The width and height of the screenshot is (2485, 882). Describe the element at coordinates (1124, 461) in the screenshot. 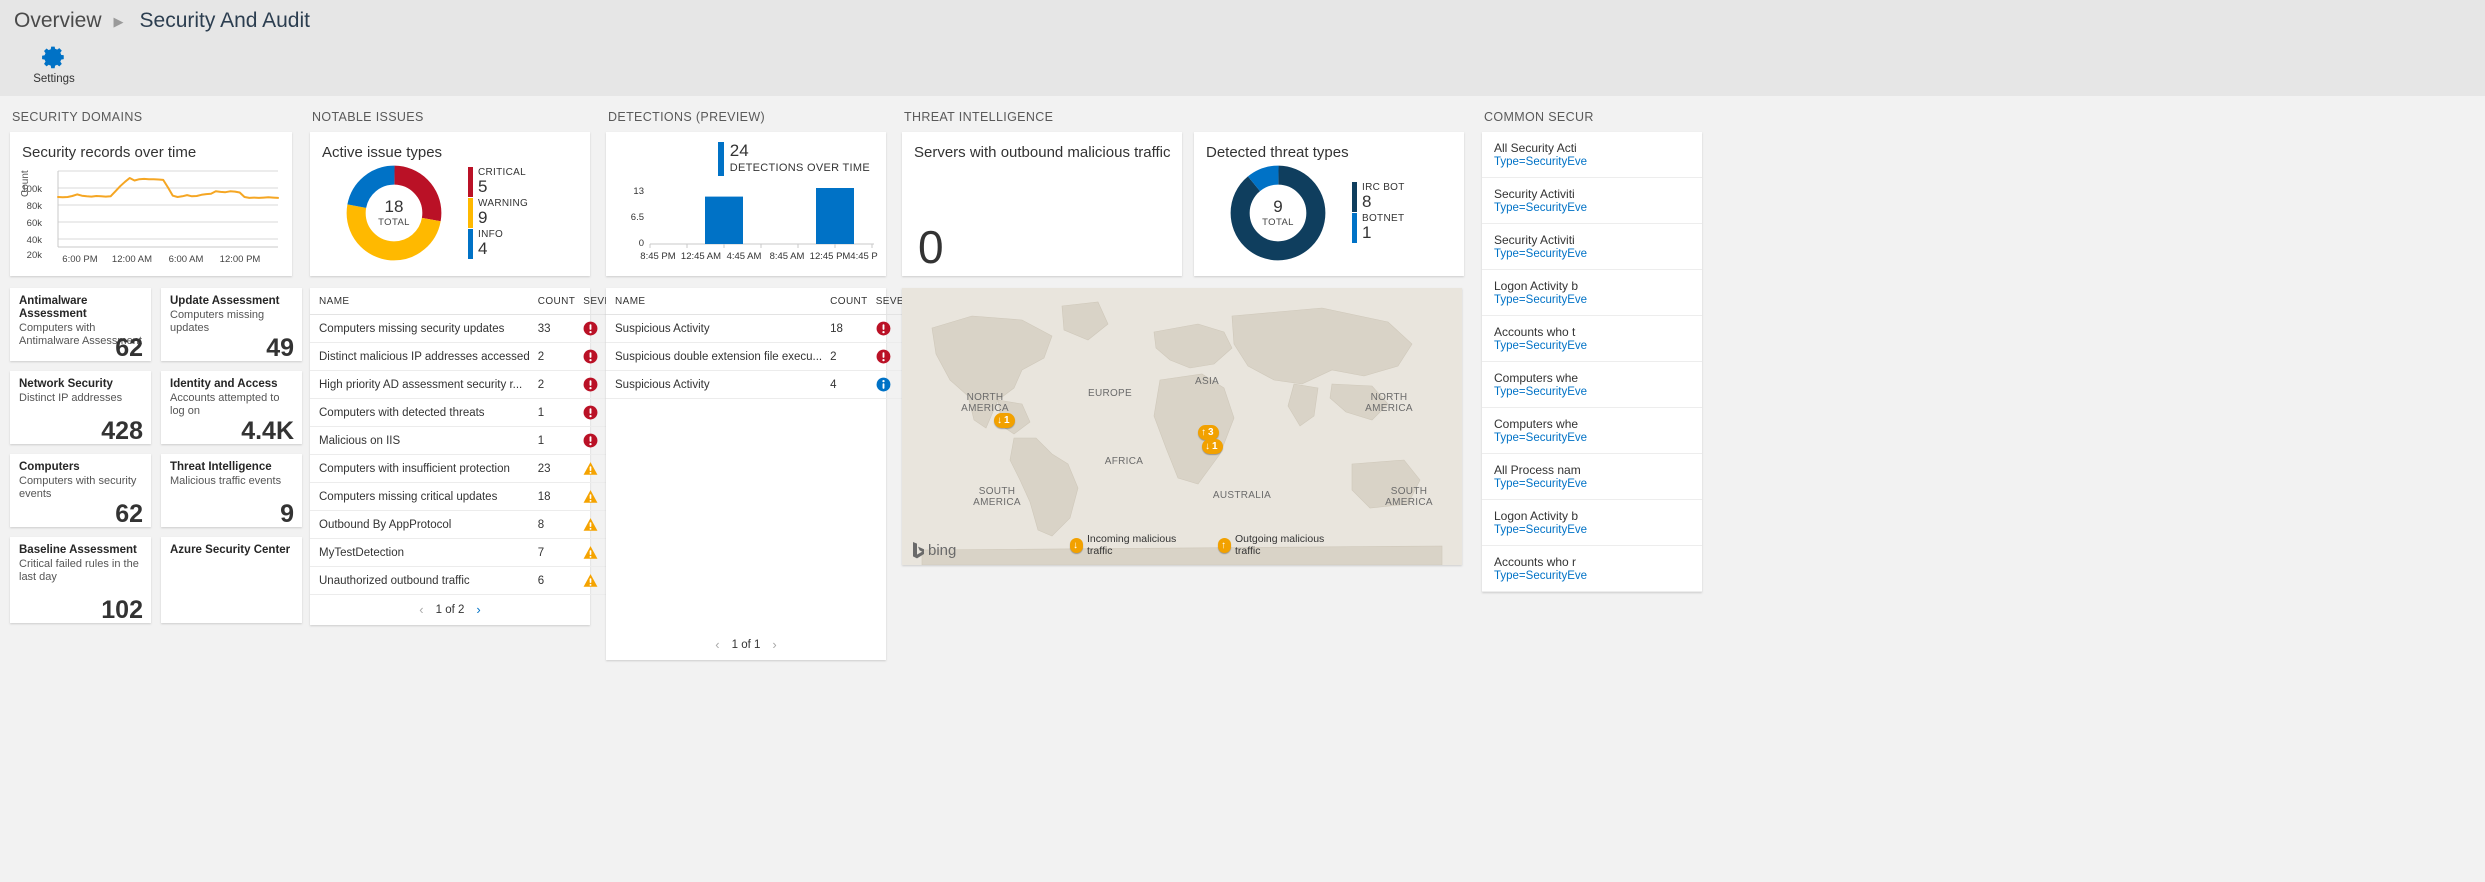

I see `map-label-africa: AFRICA` at that location.